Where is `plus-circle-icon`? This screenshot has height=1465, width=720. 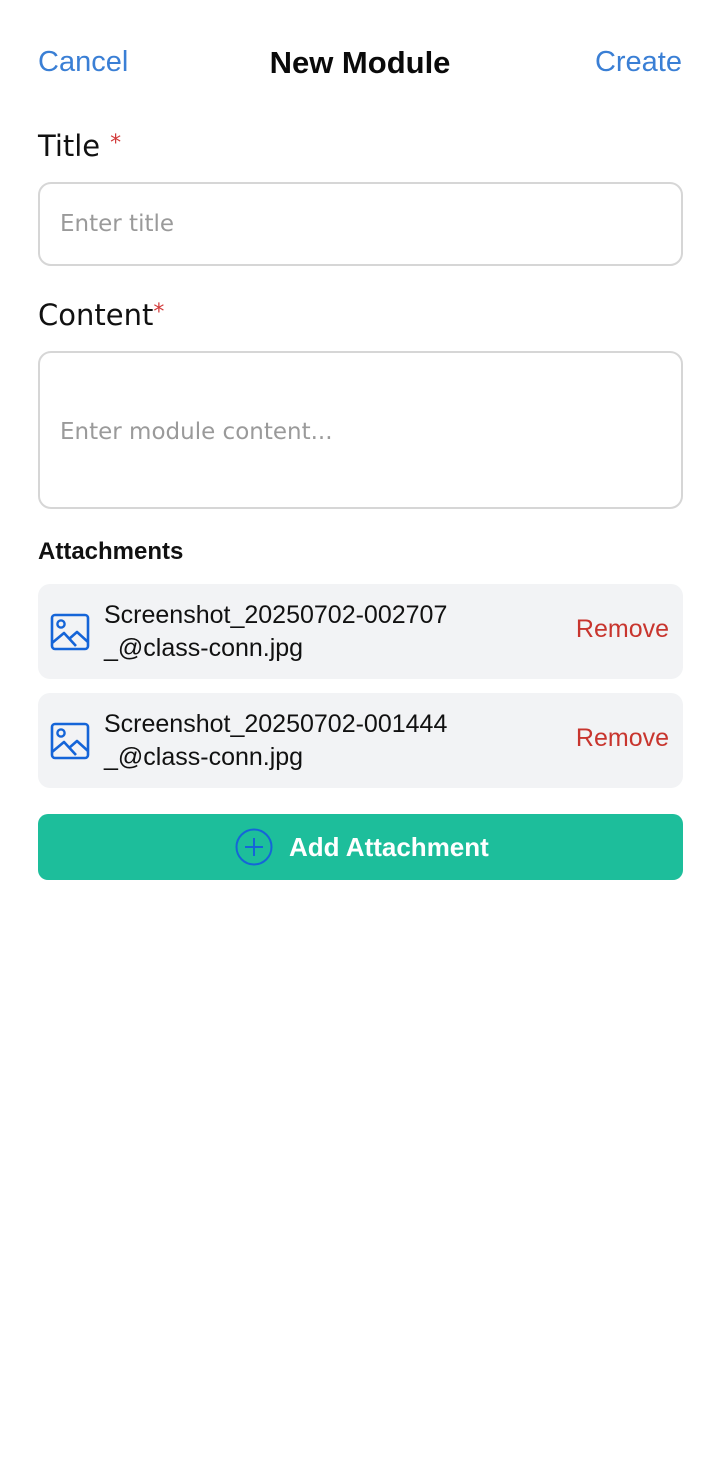 plus-circle-icon is located at coordinates (254, 847).